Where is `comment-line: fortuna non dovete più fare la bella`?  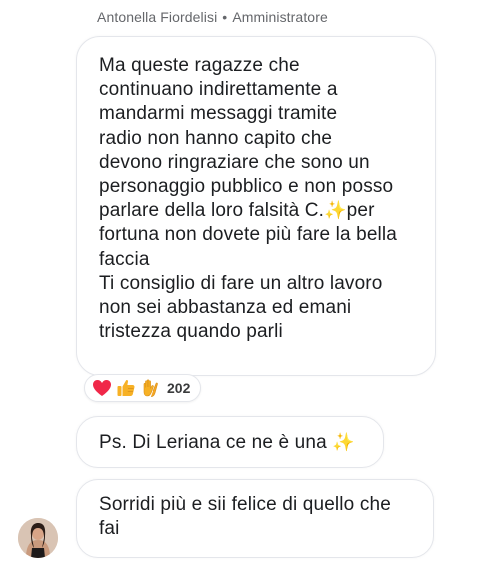
comment-line: fortuna non dovete più fare la bella is located at coordinates (248, 235).